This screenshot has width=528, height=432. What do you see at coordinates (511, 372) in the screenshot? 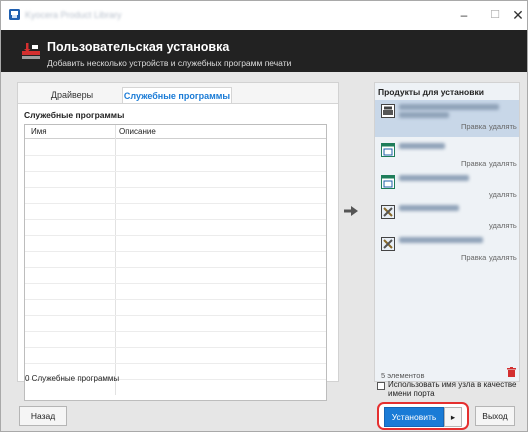
I see `trash-icon` at bounding box center [511, 372].